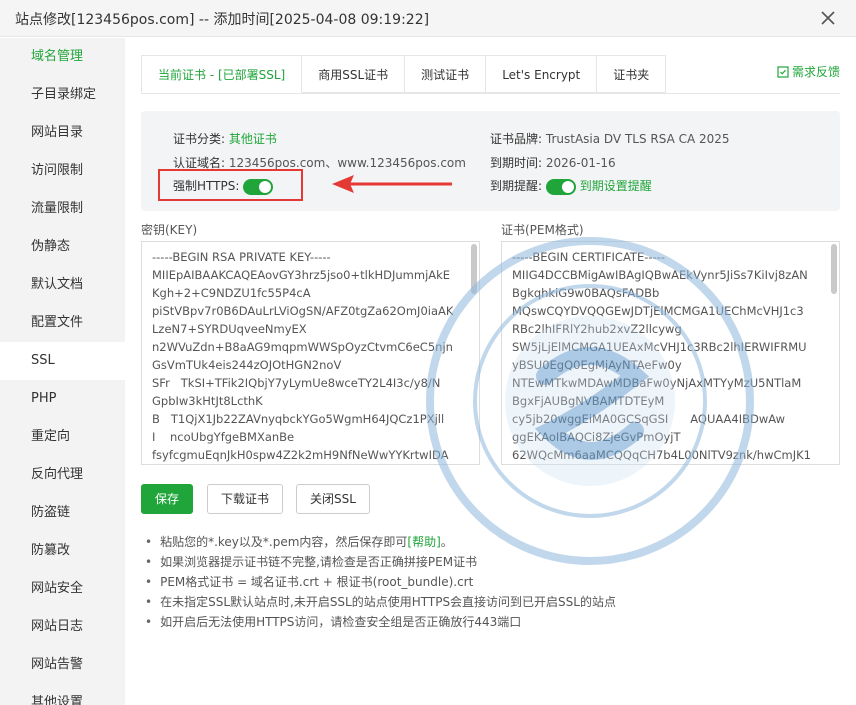 The height and width of the screenshot is (705, 856). What do you see at coordinates (380, 622) in the screenshot?
I see `tip-item: 如开启后无法使用HTTPS访问，请检查安全组是否正确放行443端口` at bounding box center [380, 622].